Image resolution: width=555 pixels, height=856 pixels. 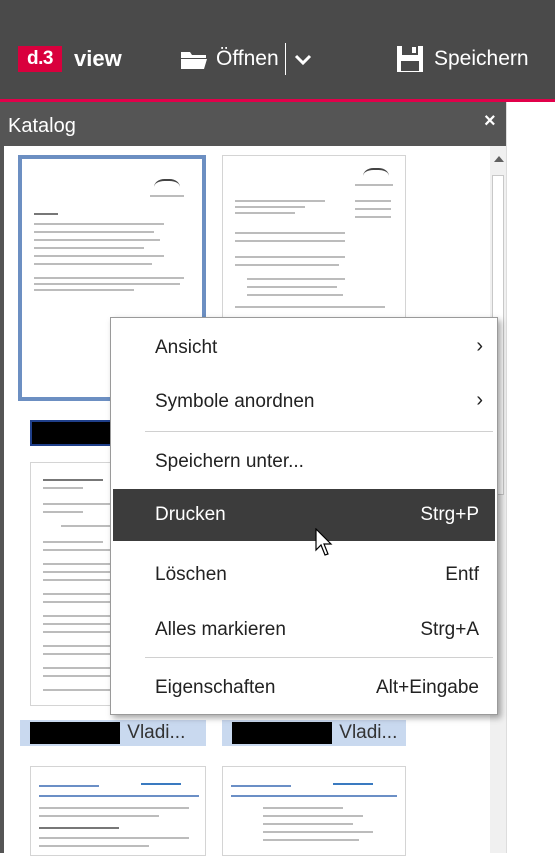 I want to click on document-area, so click(x=530, y=477).